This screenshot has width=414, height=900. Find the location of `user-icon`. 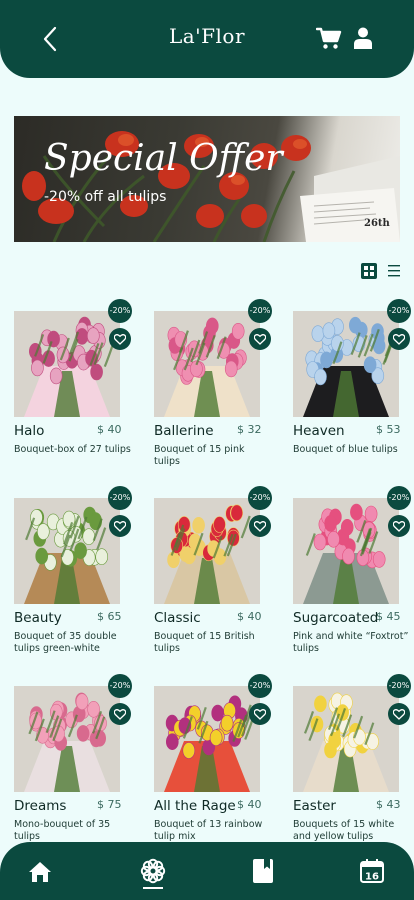

user-icon is located at coordinates (363, 38).